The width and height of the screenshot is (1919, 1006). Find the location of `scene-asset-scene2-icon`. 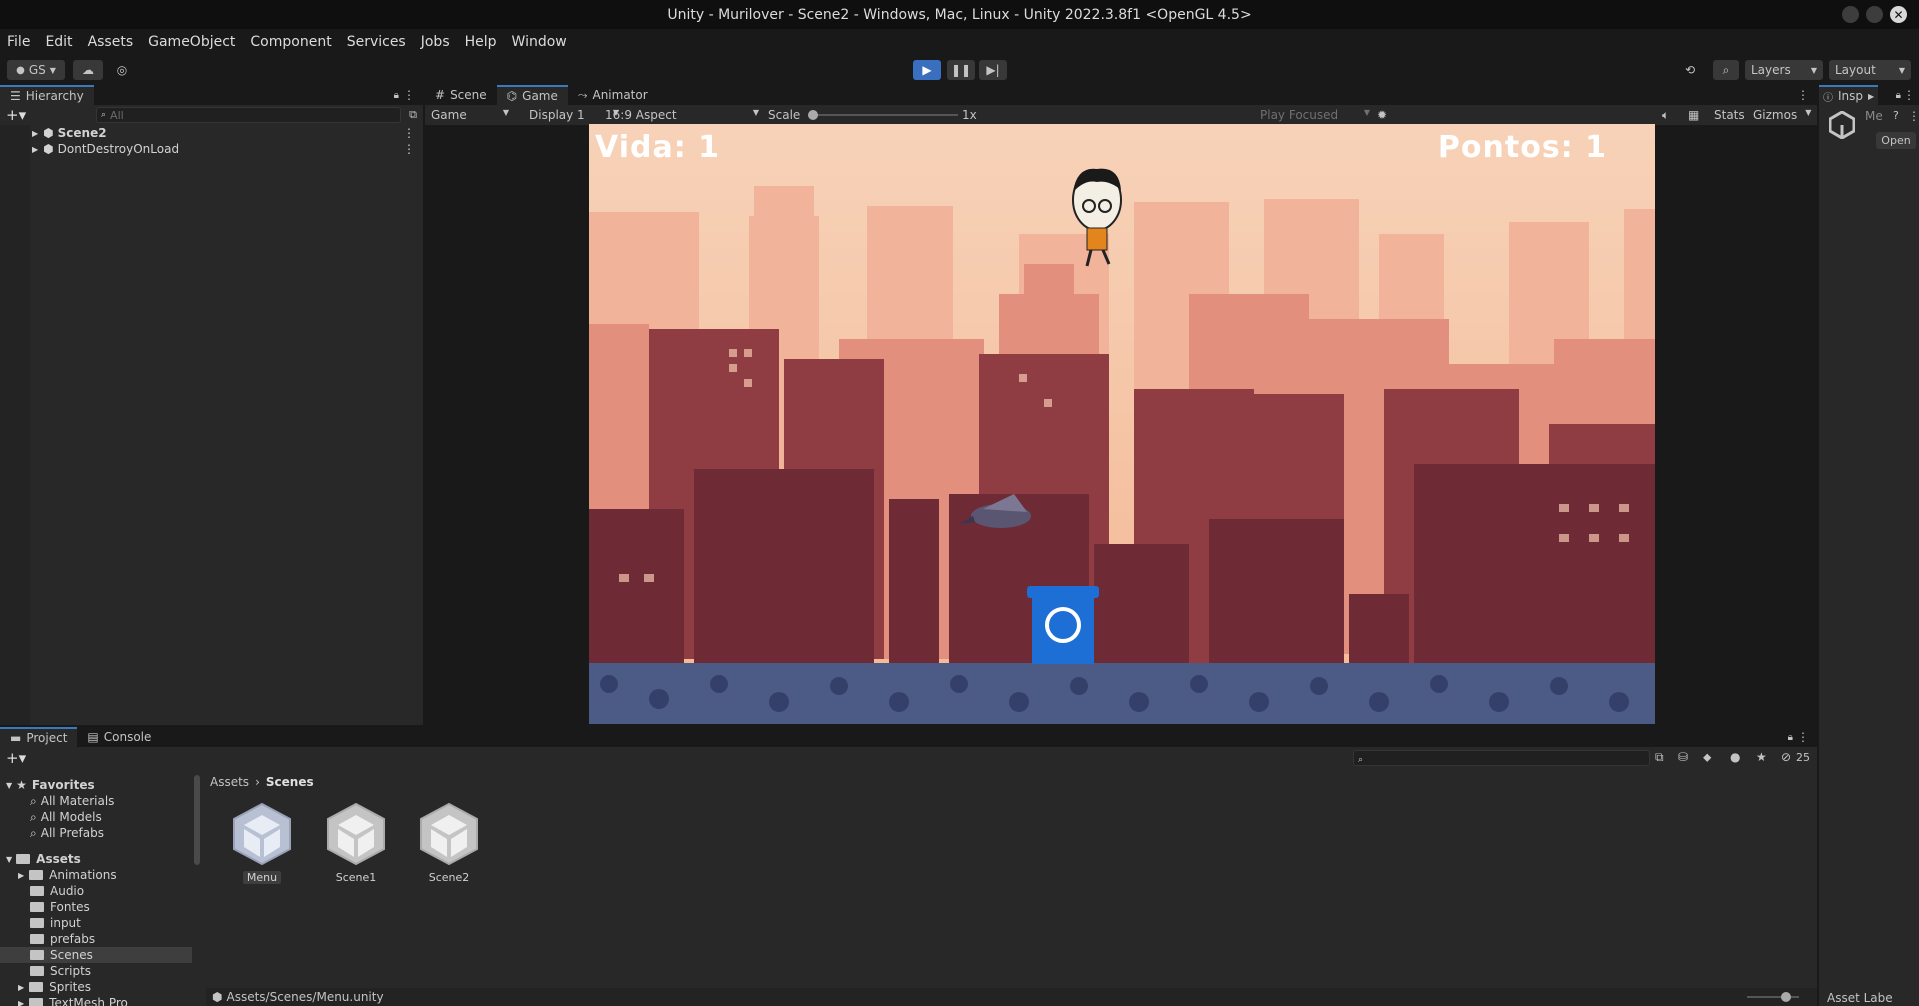

scene-asset-scene2-icon is located at coordinates (449, 834).